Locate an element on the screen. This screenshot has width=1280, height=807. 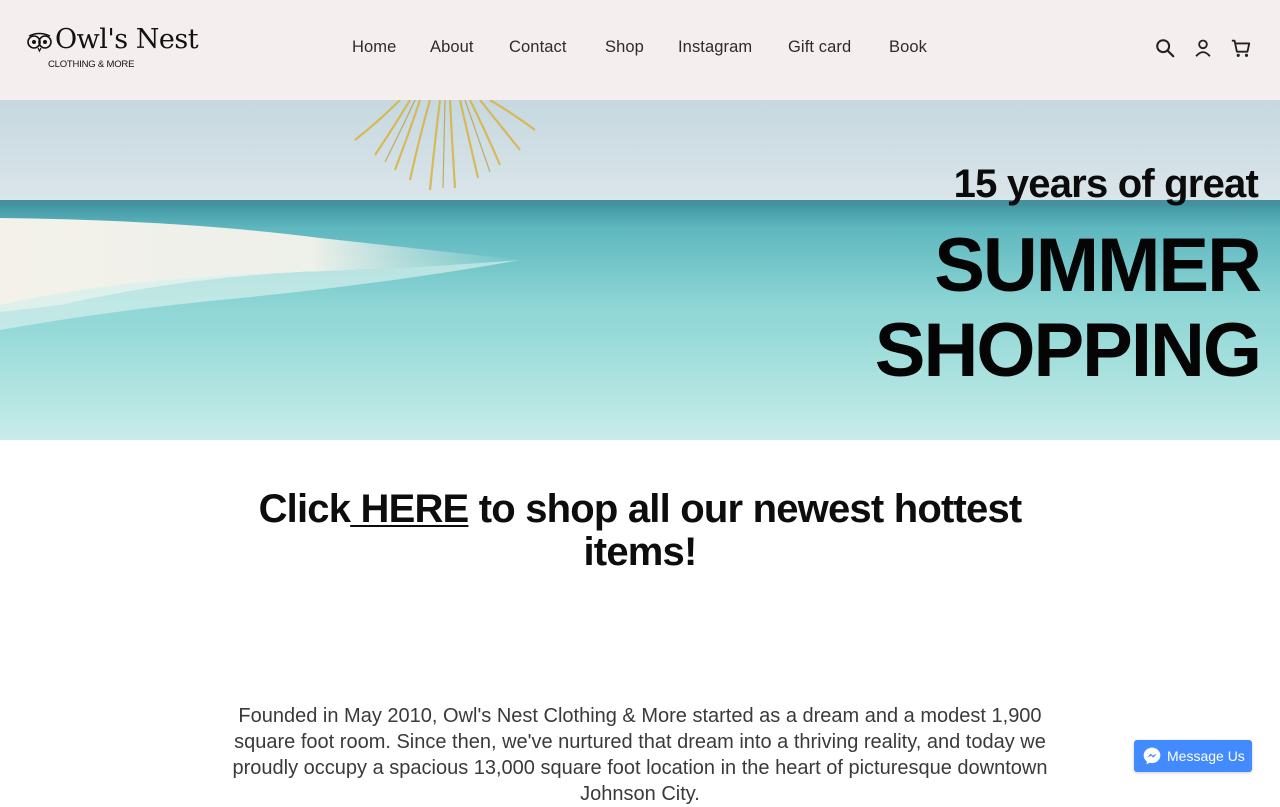
nav-home: Home is located at coordinates (374, 47).